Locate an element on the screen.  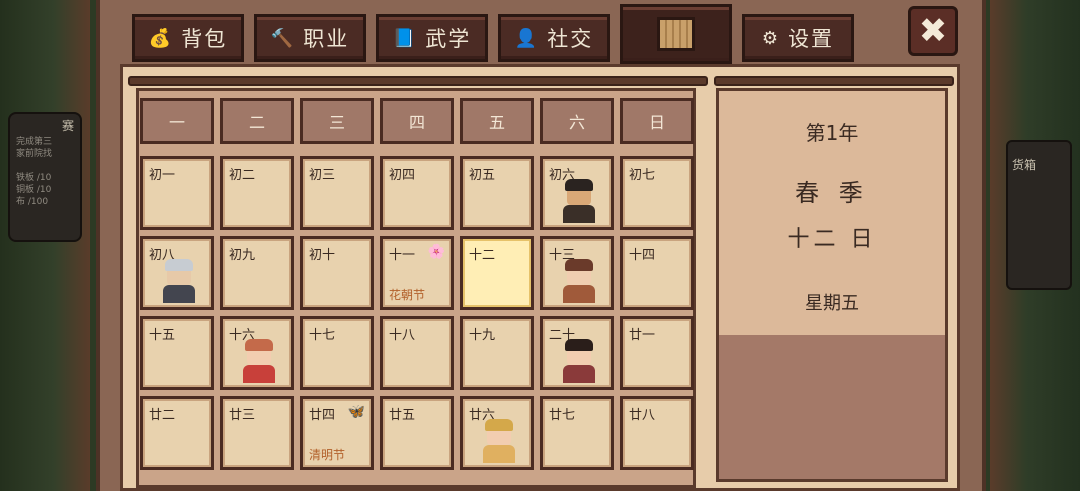
quest-line: 家前院找 is located at coordinates (34, 154).